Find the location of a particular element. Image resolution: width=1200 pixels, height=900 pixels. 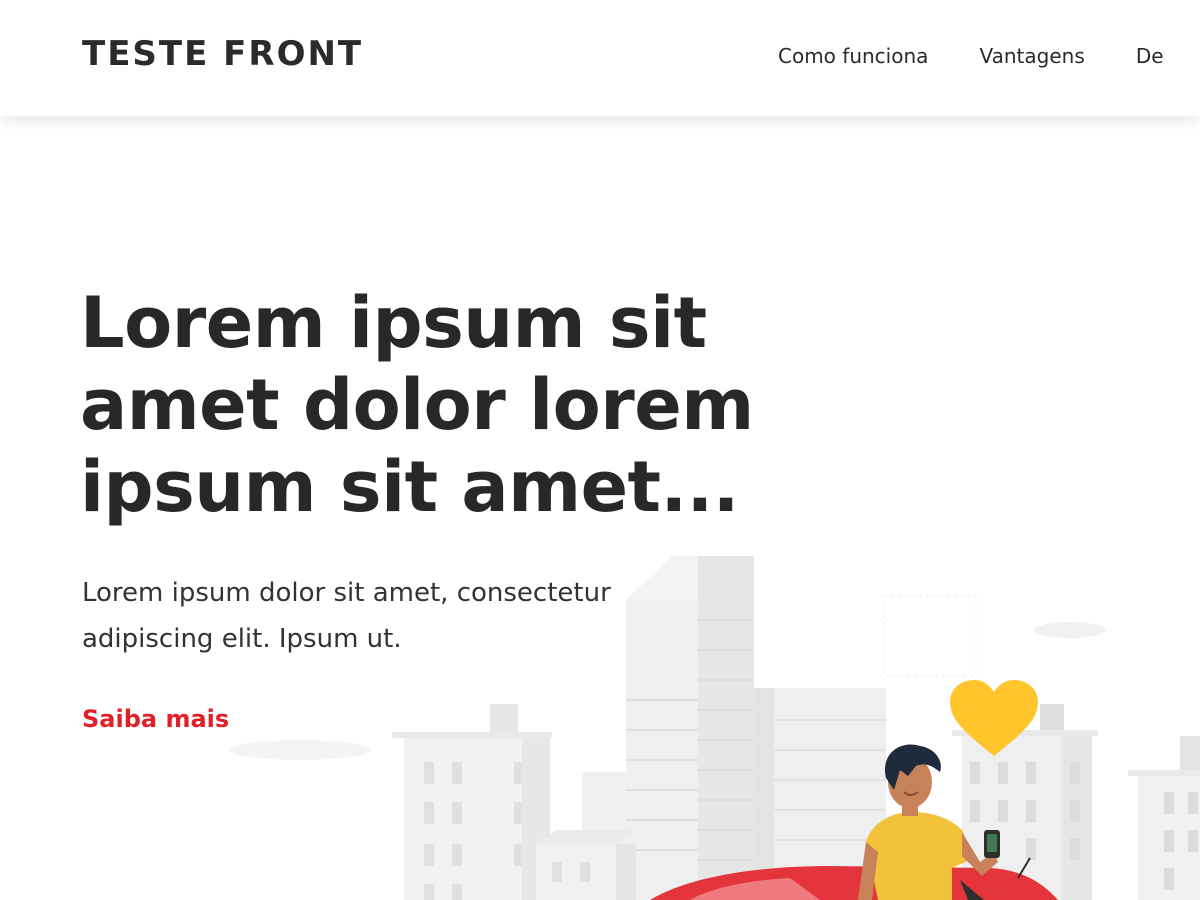

site-header: TESTE FRONT Como funciona Vantagens De is located at coordinates (600, 58).